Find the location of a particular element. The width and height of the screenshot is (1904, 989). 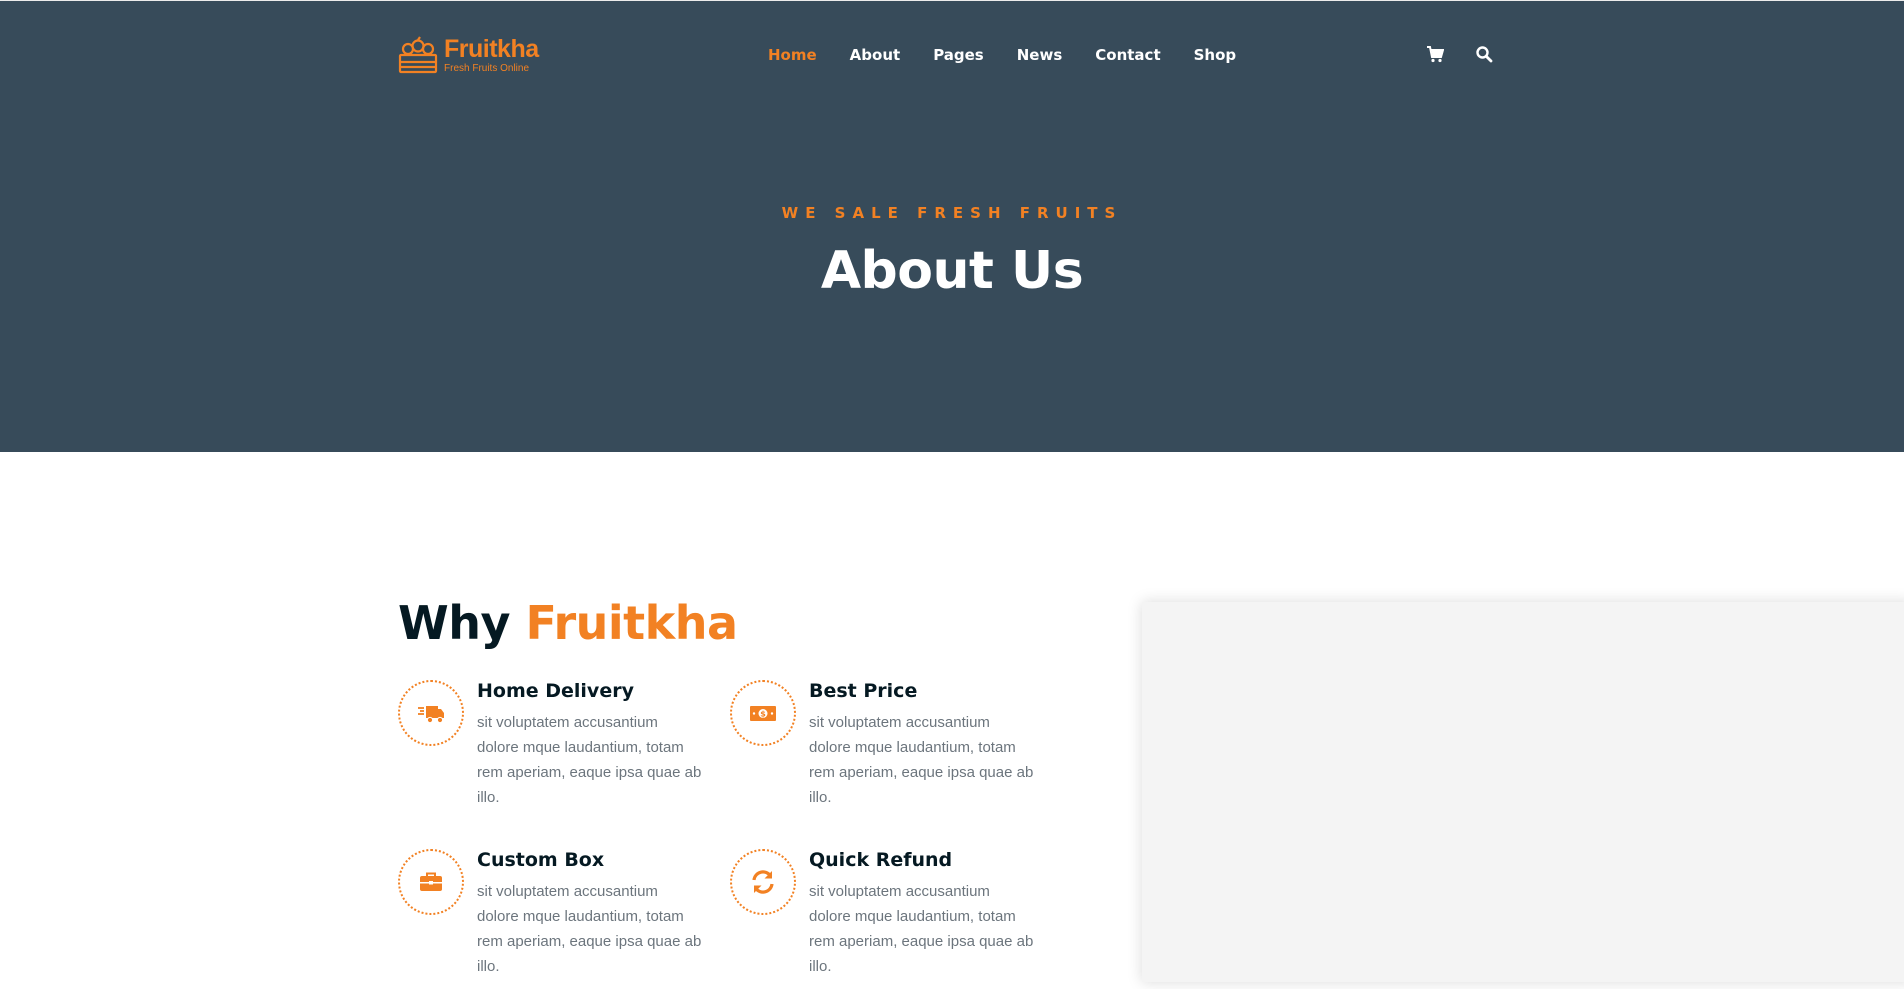

fruit-basket-icon is located at coordinates (418, 55).